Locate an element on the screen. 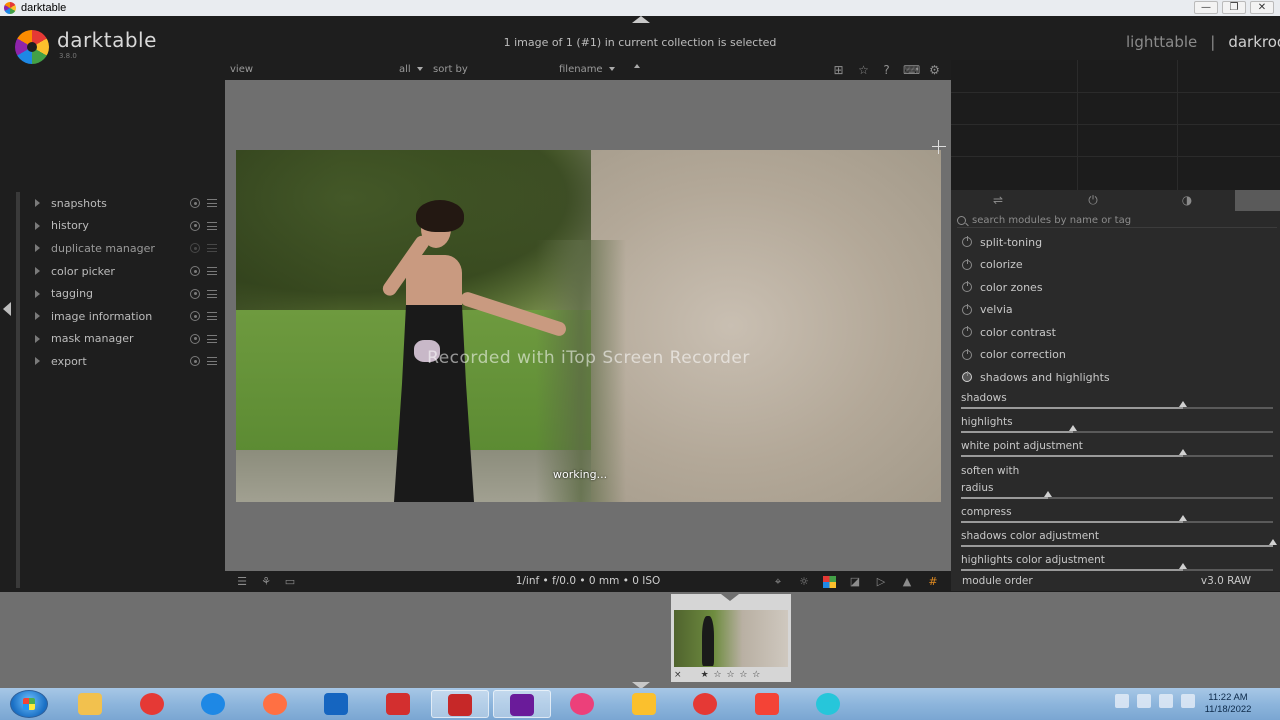 Image resolution: width=1280 pixels, height=720 pixels. view-lighttable: lighttable is located at coordinates (1161, 42).